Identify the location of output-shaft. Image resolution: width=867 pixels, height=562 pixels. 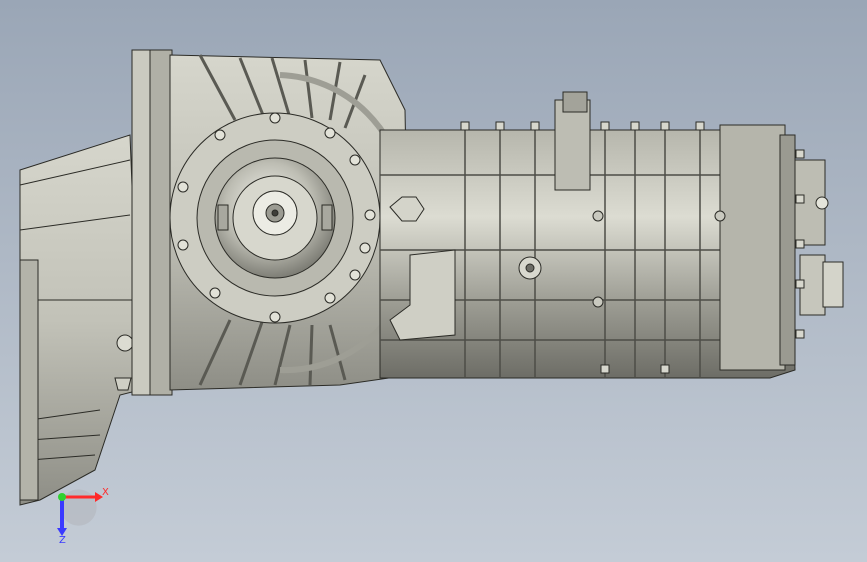
(819, 237).